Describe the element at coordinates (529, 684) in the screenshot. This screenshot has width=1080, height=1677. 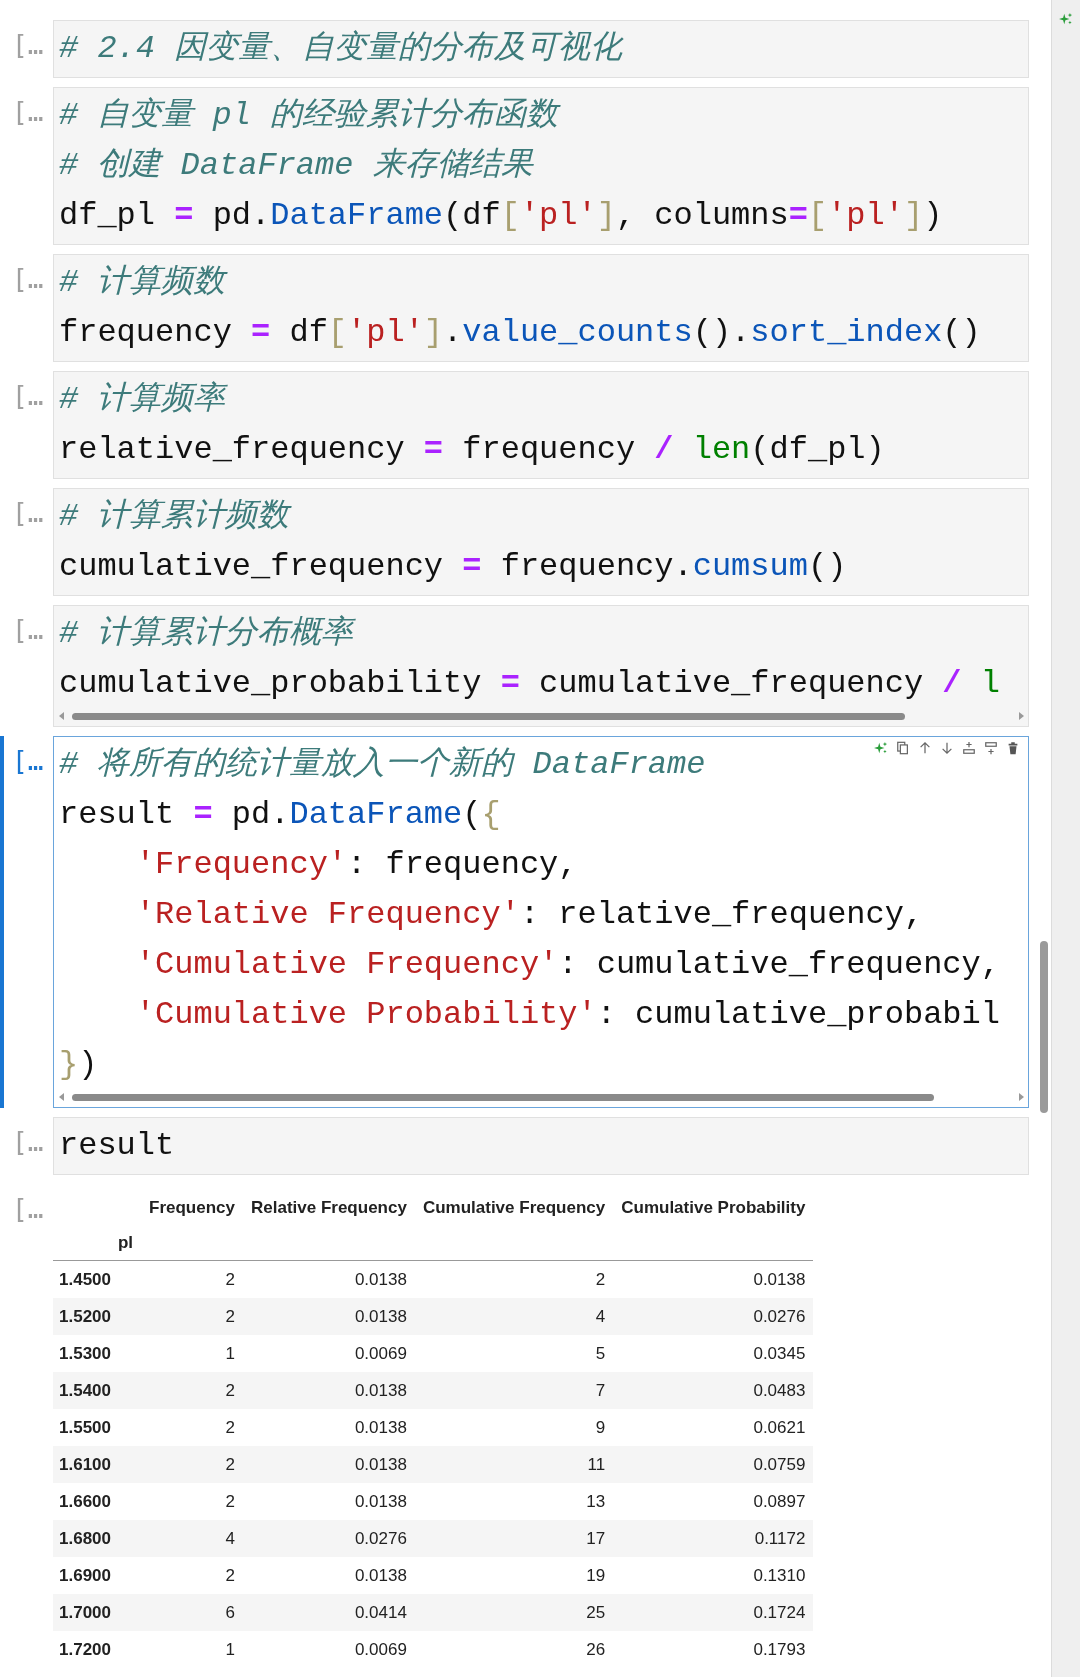
I see `code-line: cumulative_probability = cumulative_frequency / l` at that location.